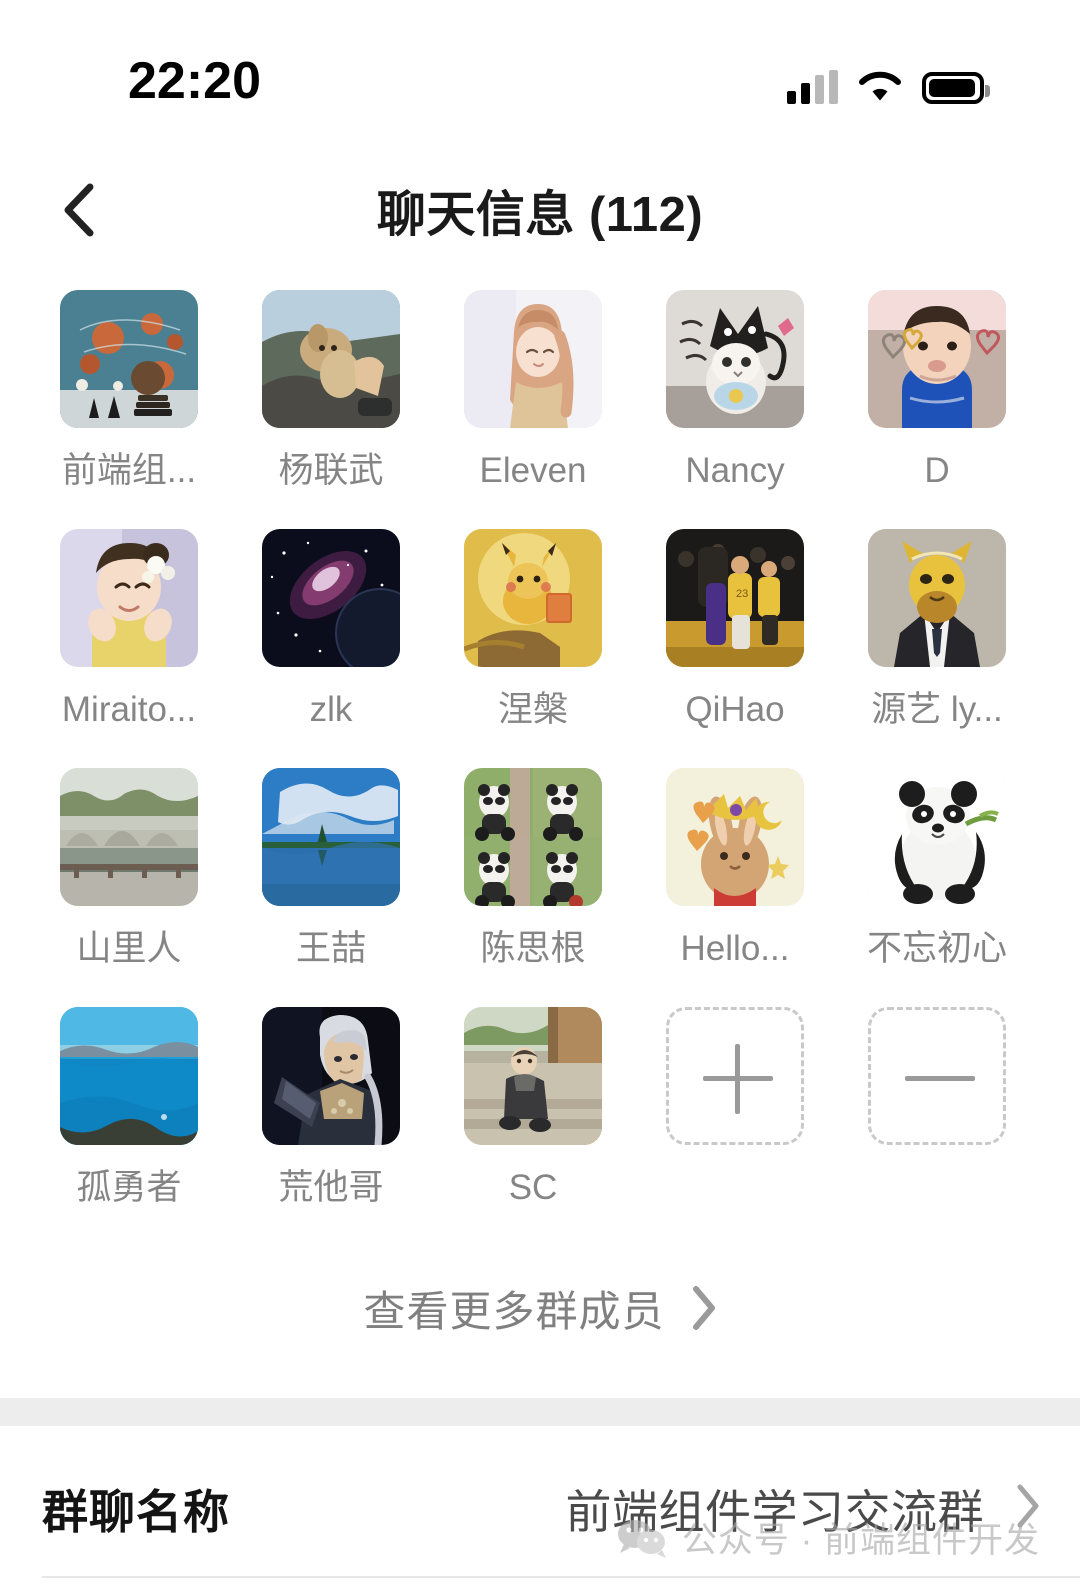  What do you see at coordinates (129, 948) in the screenshot?
I see `member-name: 山里人` at bounding box center [129, 948].